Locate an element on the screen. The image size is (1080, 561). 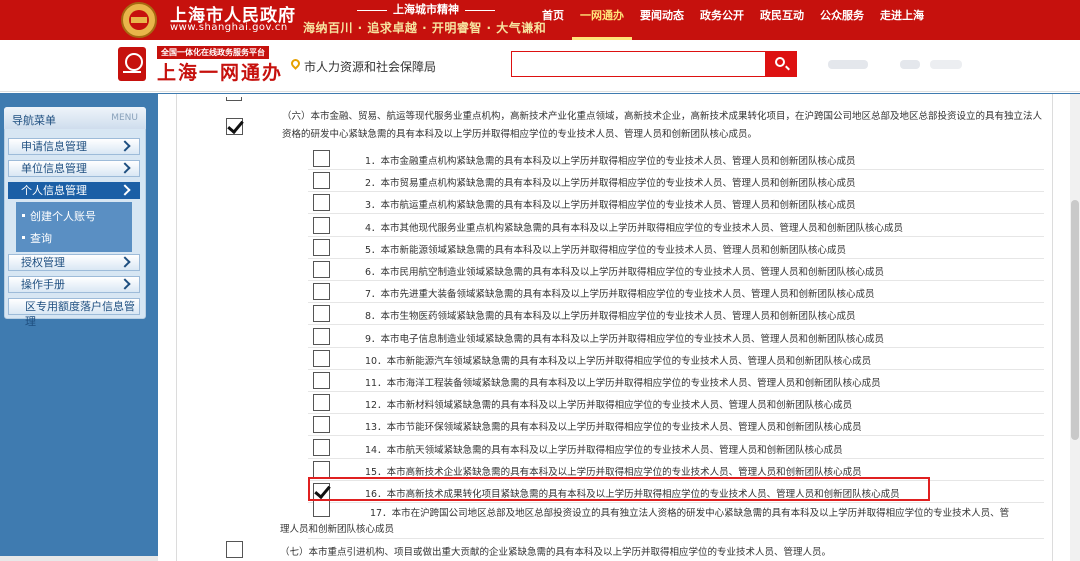
sidebar-item-unit-info: 单位信息管理 is located at coordinates (74, 168).